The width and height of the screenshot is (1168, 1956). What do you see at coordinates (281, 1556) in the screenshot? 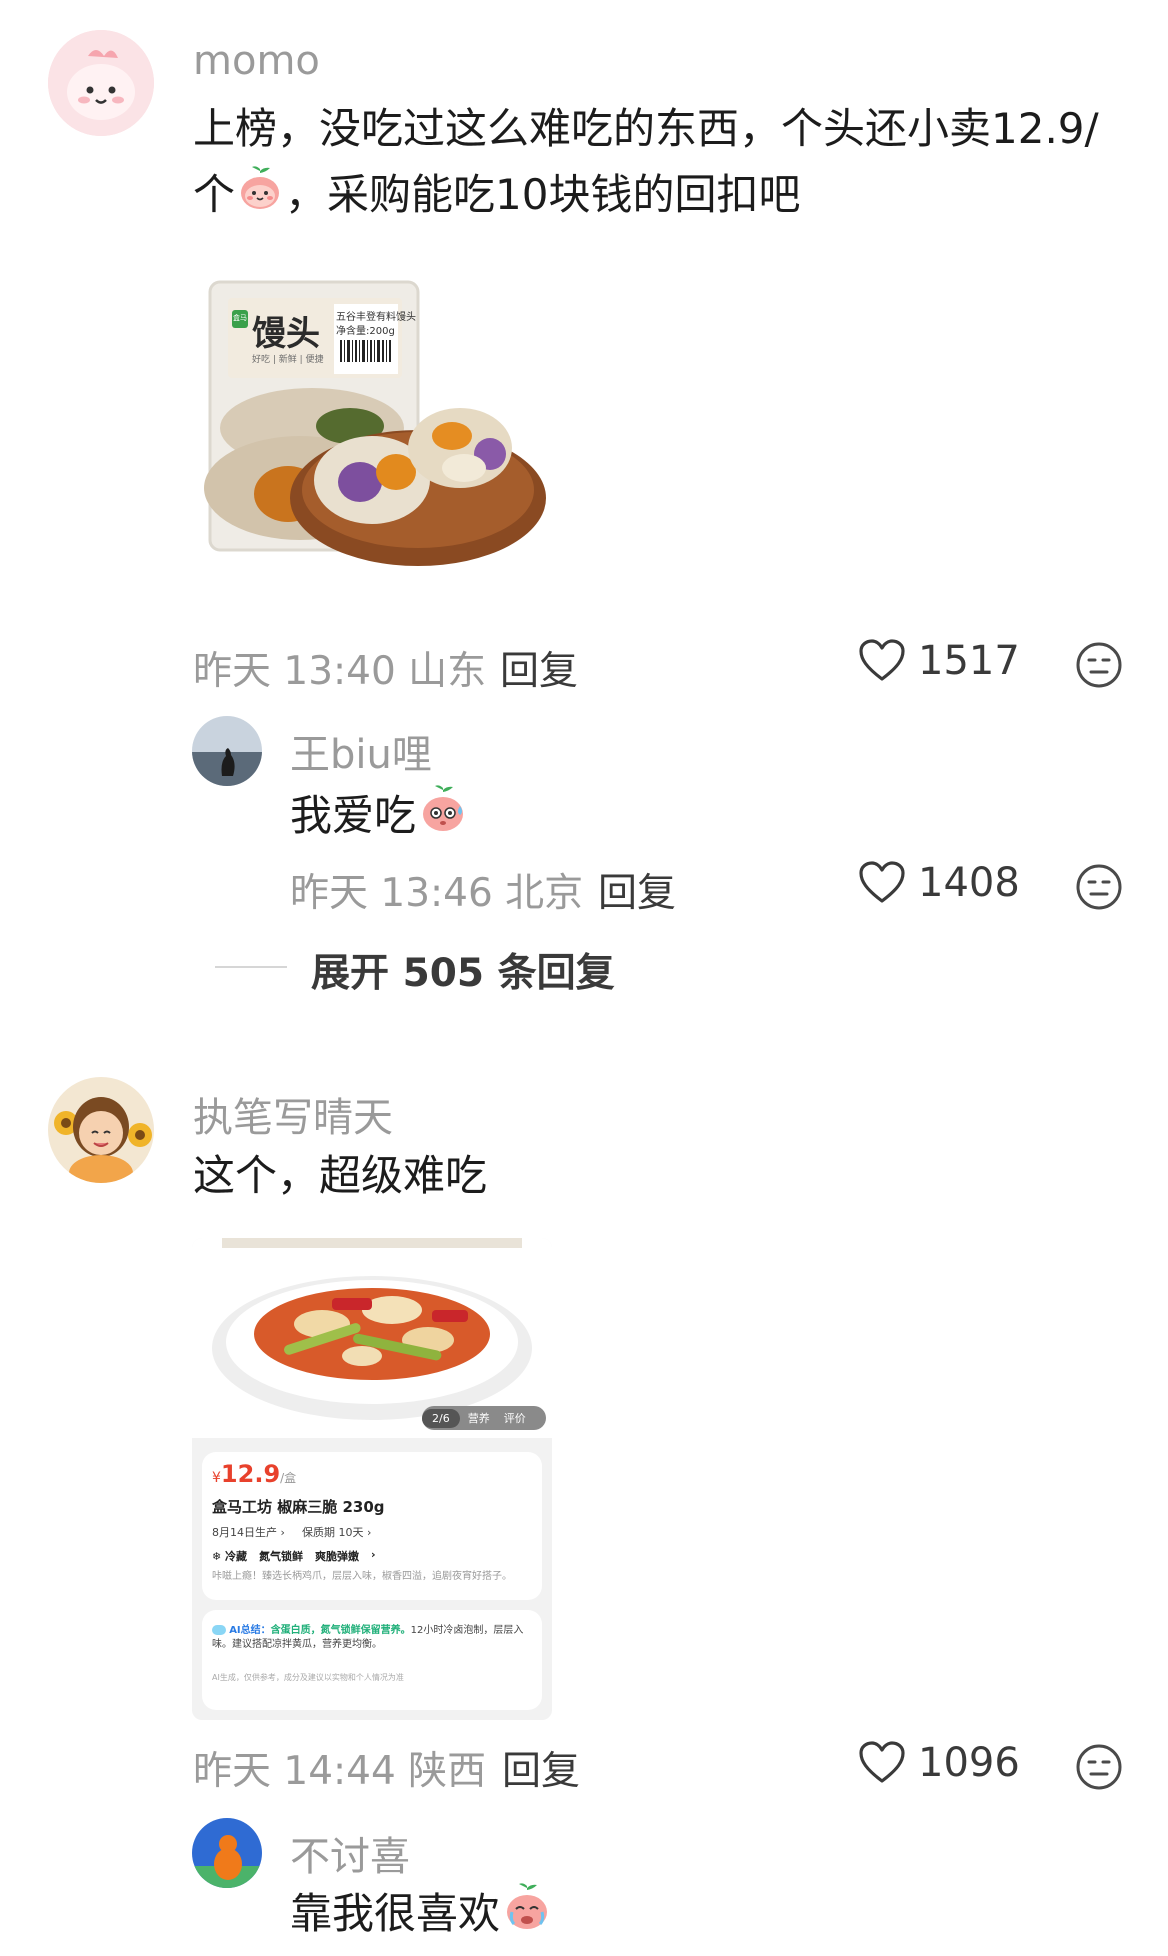
I see `feature-chip: 氮气锁鲜` at bounding box center [281, 1556].